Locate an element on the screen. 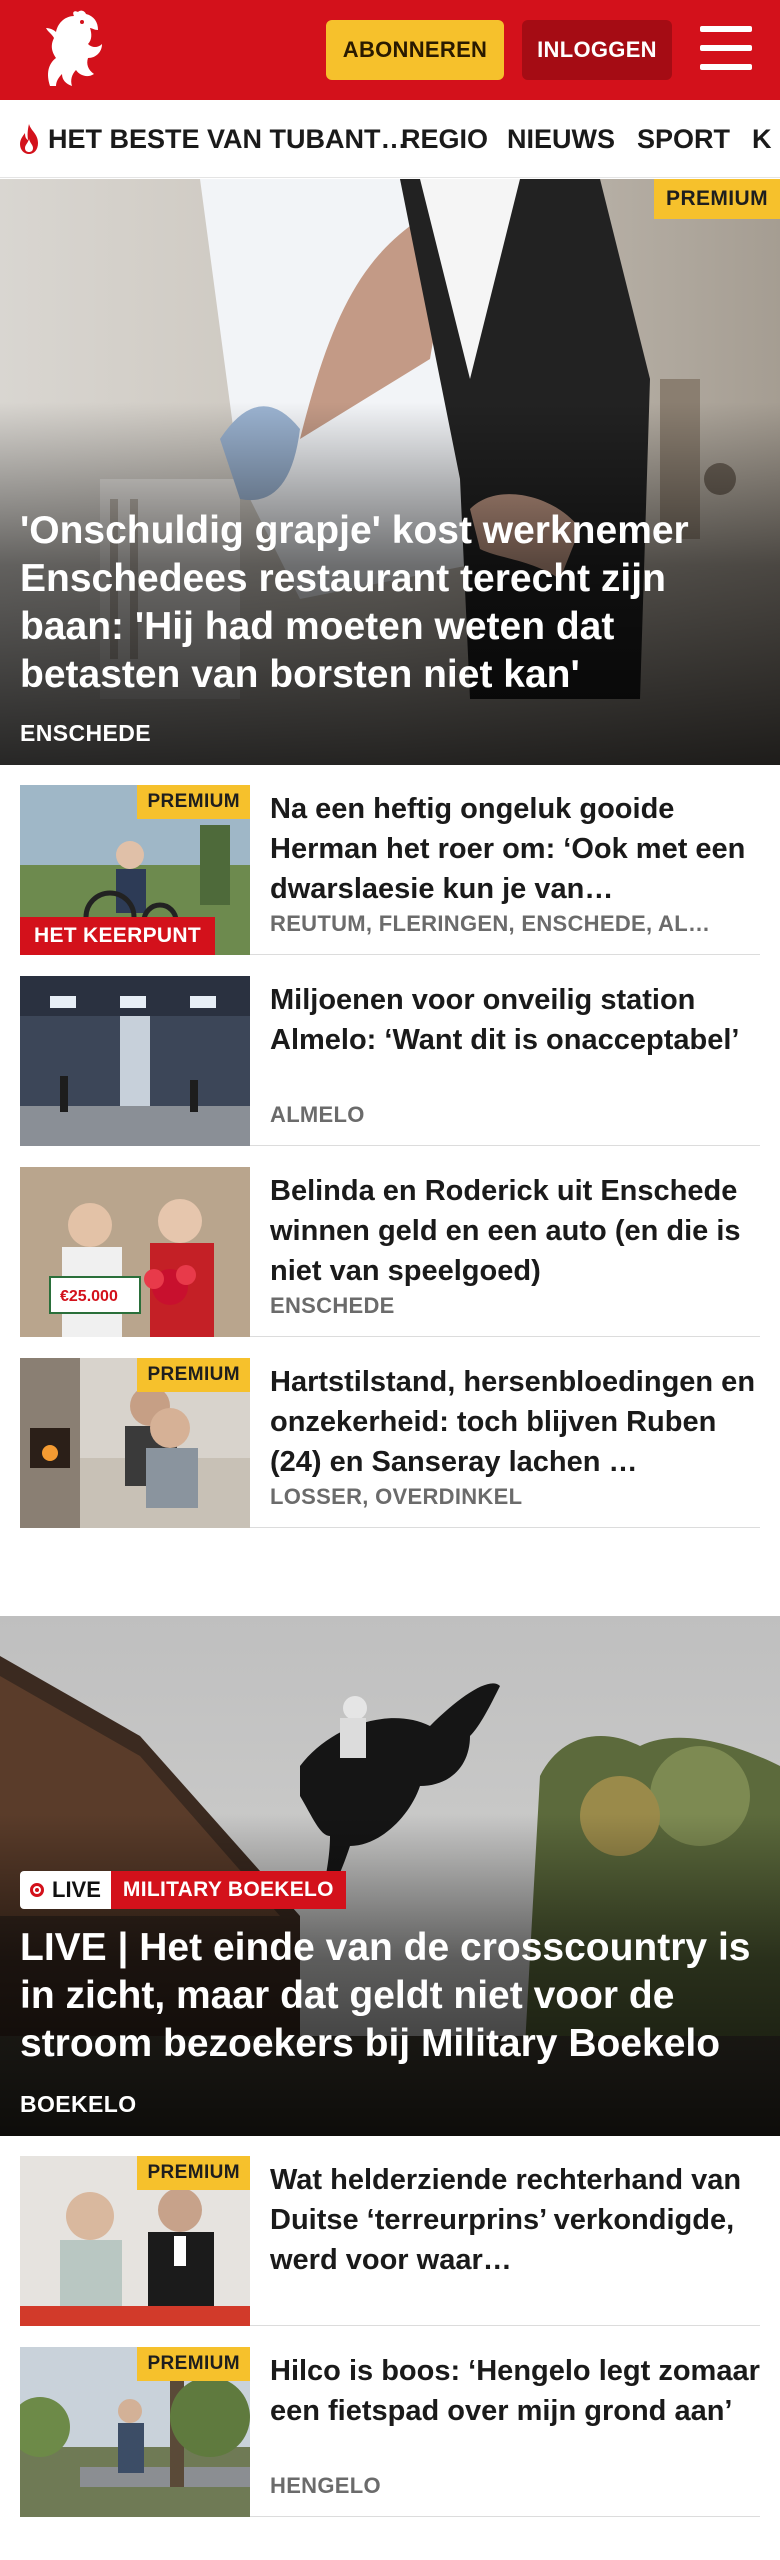 The height and width of the screenshot is (2560, 780). live-badge: LIVE MILITARY BOEKELO is located at coordinates (183, 1890).